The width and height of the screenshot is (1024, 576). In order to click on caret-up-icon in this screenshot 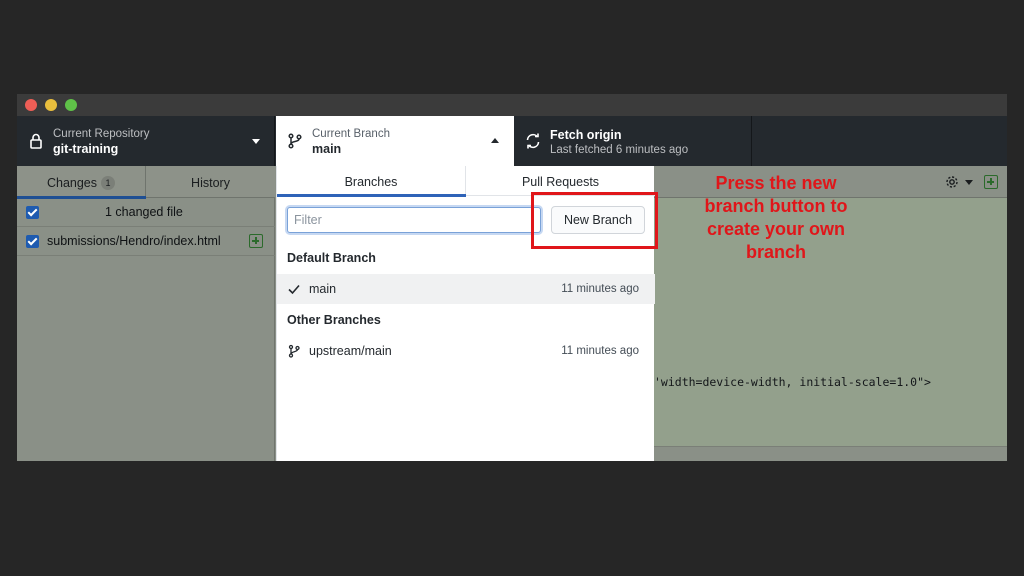, I will do `click(495, 140)`.